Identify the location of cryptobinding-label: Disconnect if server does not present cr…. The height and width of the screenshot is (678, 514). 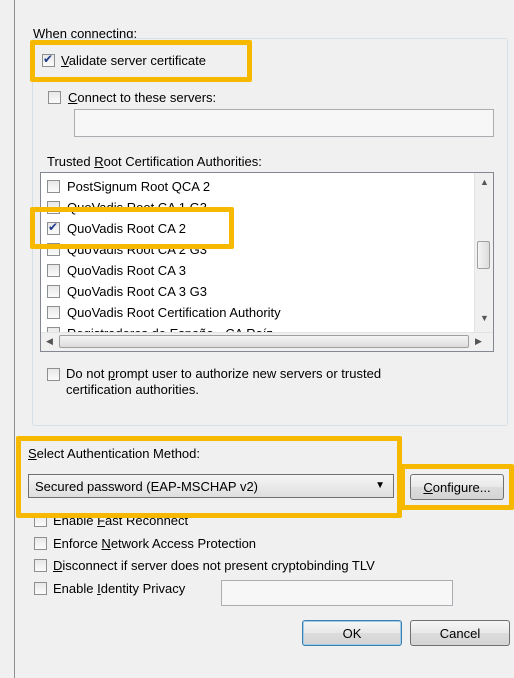
(214, 565).